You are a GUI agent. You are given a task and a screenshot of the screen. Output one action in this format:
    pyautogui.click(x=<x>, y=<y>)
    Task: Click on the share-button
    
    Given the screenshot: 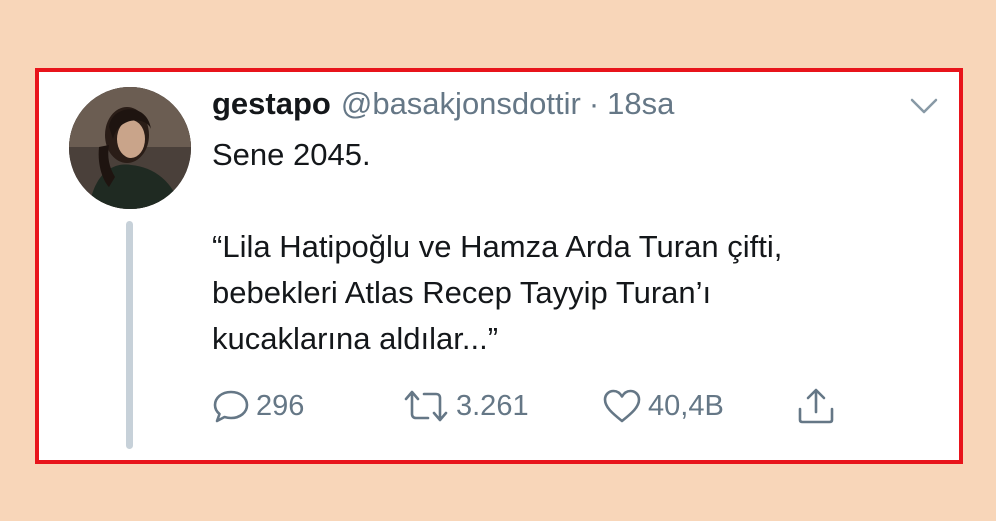 What is the action you would take?
    pyautogui.click(x=816, y=406)
    